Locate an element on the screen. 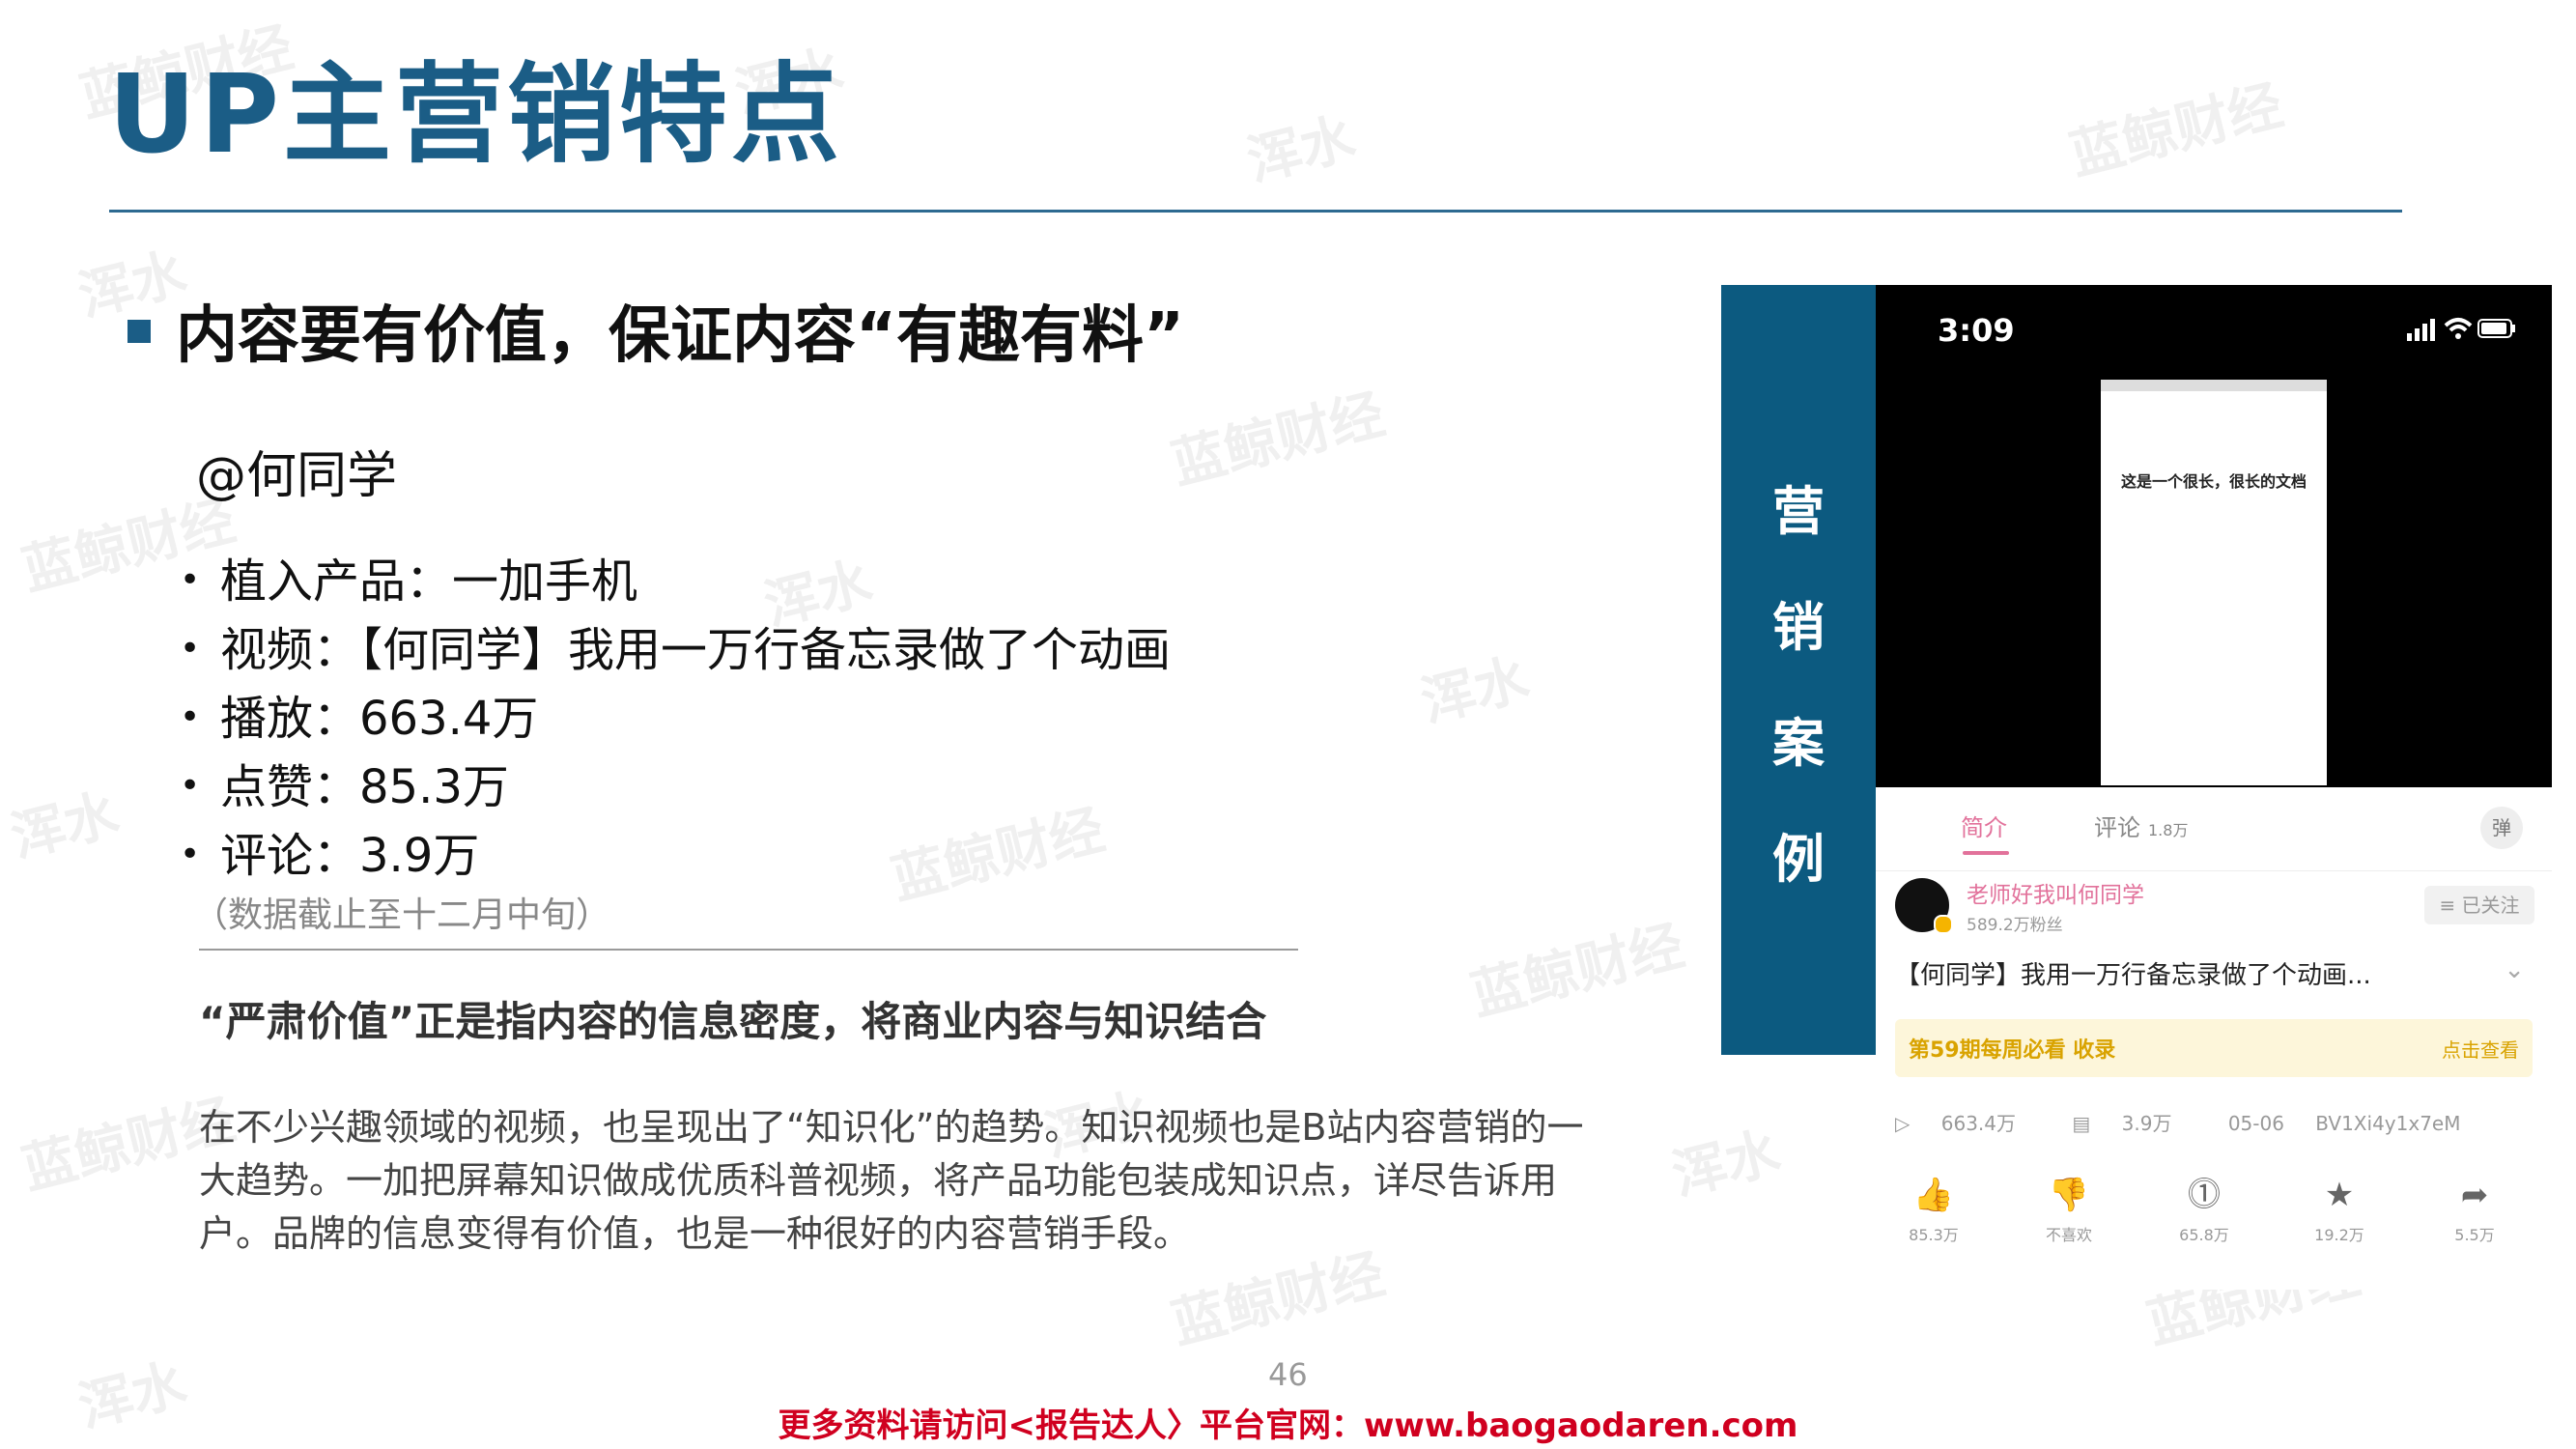 This screenshot has height=1449, width=2576. uploader-fans: 589.2万粉丝 is located at coordinates (2015, 925).